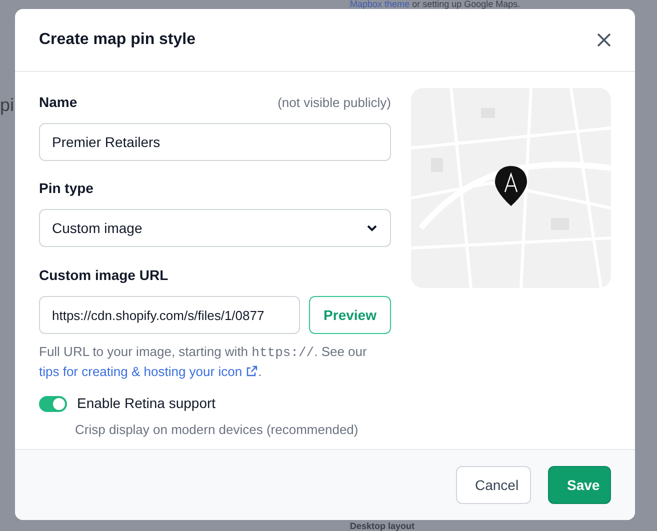 The height and width of the screenshot is (531, 657). What do you see at coordinates (169, 315) in the screenshot?
I see `url-input: https://cdn.shopify.com/s/files/1/0877` at bounding box center [169, 315].